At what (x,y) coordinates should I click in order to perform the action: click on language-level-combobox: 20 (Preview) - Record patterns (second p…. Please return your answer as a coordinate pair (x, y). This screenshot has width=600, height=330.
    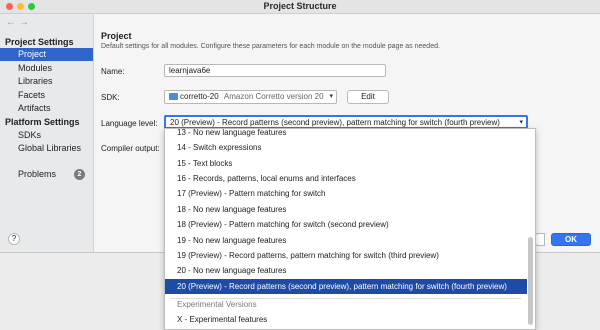
    Looking at the image, I should click on (346, 122).